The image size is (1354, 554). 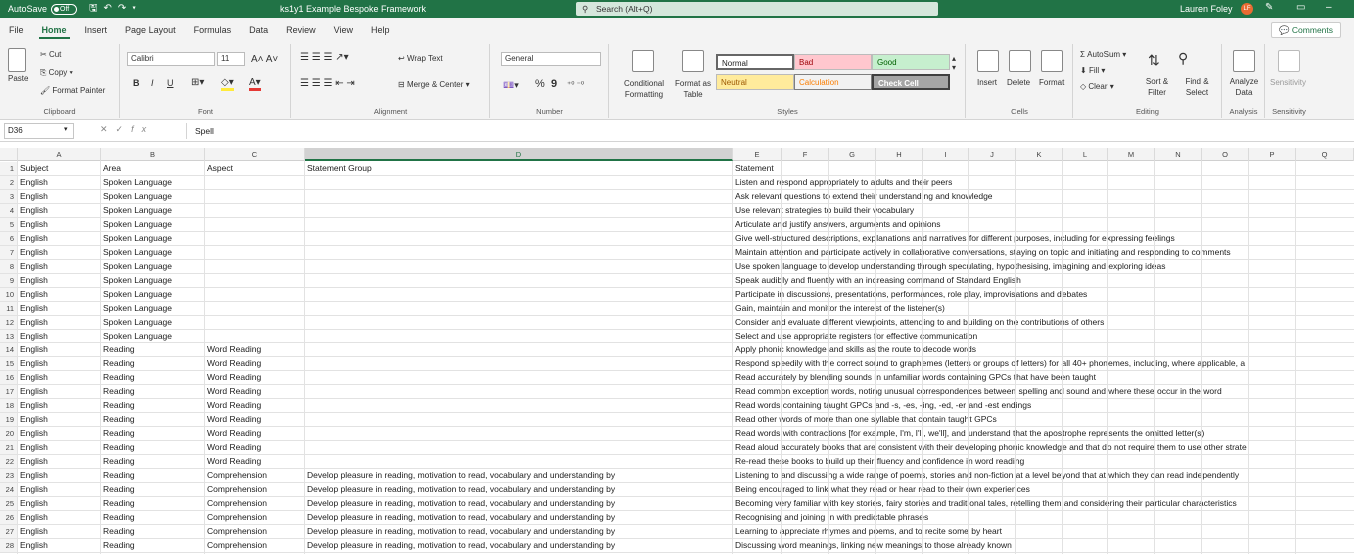 What do you see at coordinates (1043, 168) in the screenshot?
I see `cell-e: Statement` at bounding box center [1043, 168].